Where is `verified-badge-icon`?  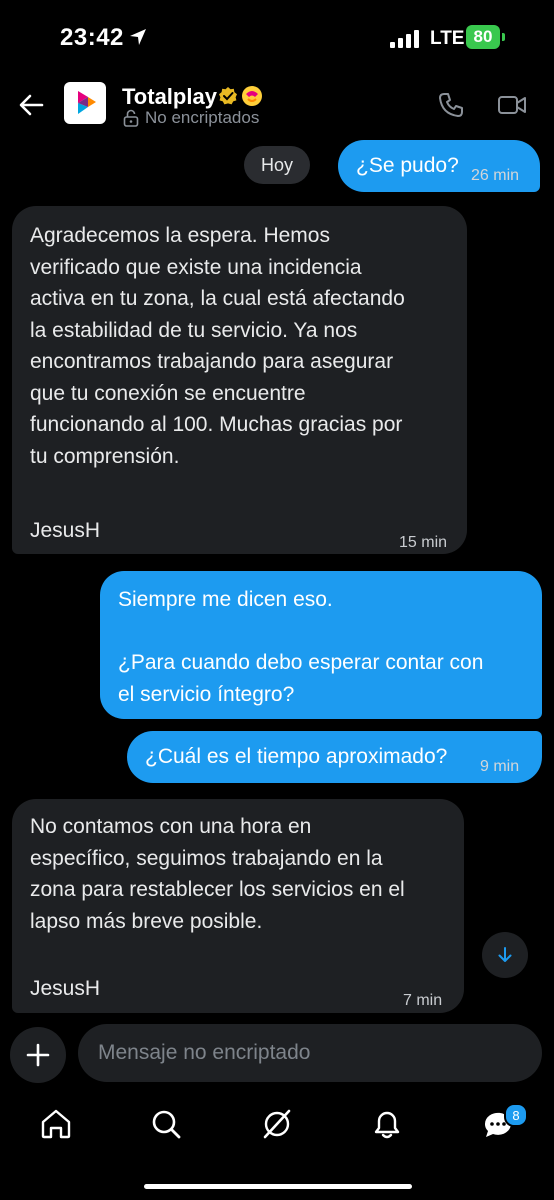
verified-badge-icon is located at coordinates (228, 96).